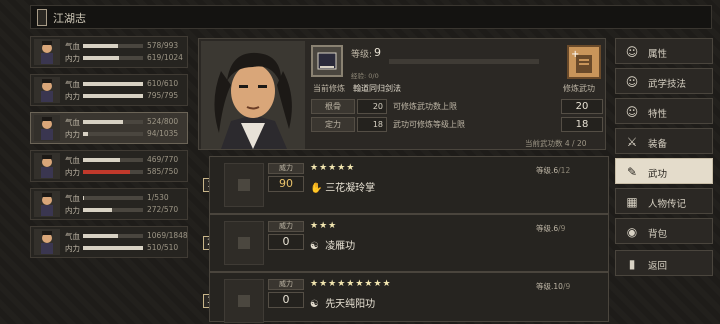 The width and height of the screenshot is (720, 324). I want to click on menu-item: ▮ 返回, so click(664, 263).